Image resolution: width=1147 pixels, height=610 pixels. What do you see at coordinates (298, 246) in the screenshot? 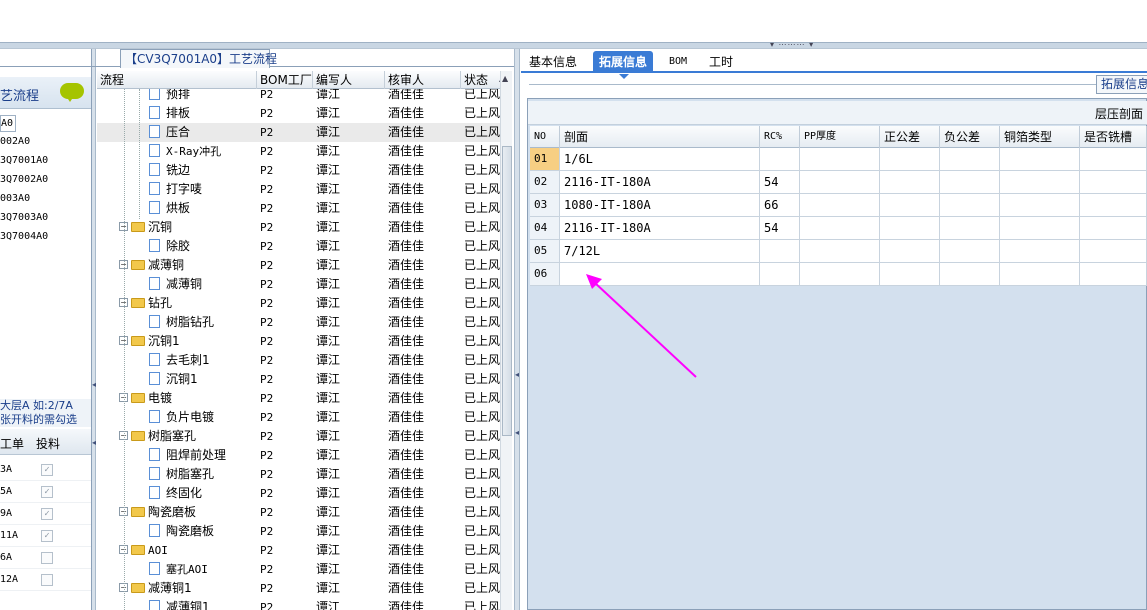
I see `process-row: 除胶 P2 谭江 酒佳佳 已上风` at bounding box center [298, 246].